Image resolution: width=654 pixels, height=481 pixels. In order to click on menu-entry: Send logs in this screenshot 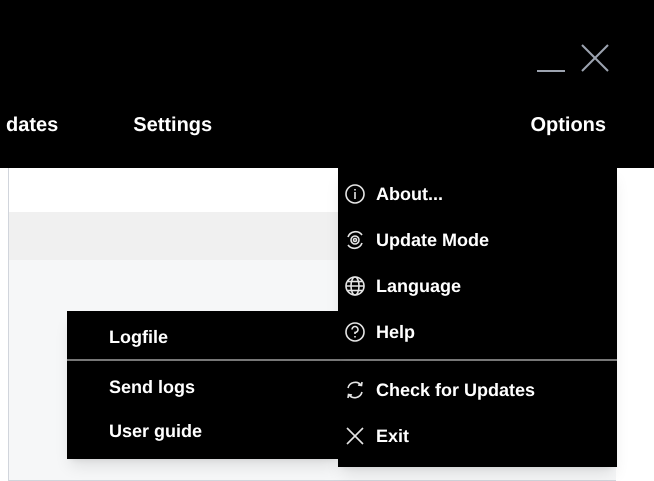, I will do `click(203, 387)`.